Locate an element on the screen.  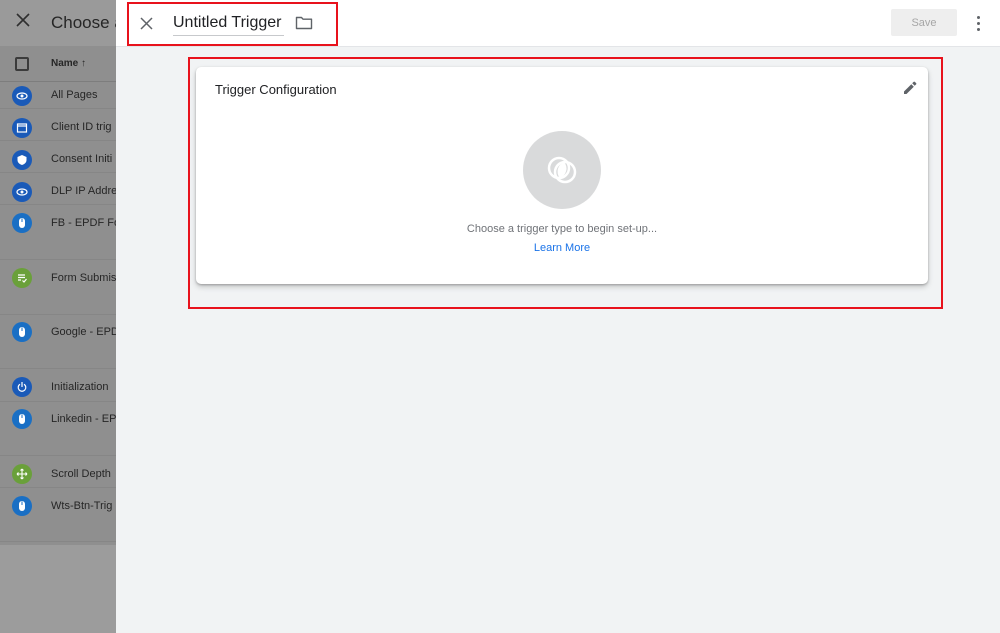
list-item: Client ID trig is located at coordinates (58, 127).